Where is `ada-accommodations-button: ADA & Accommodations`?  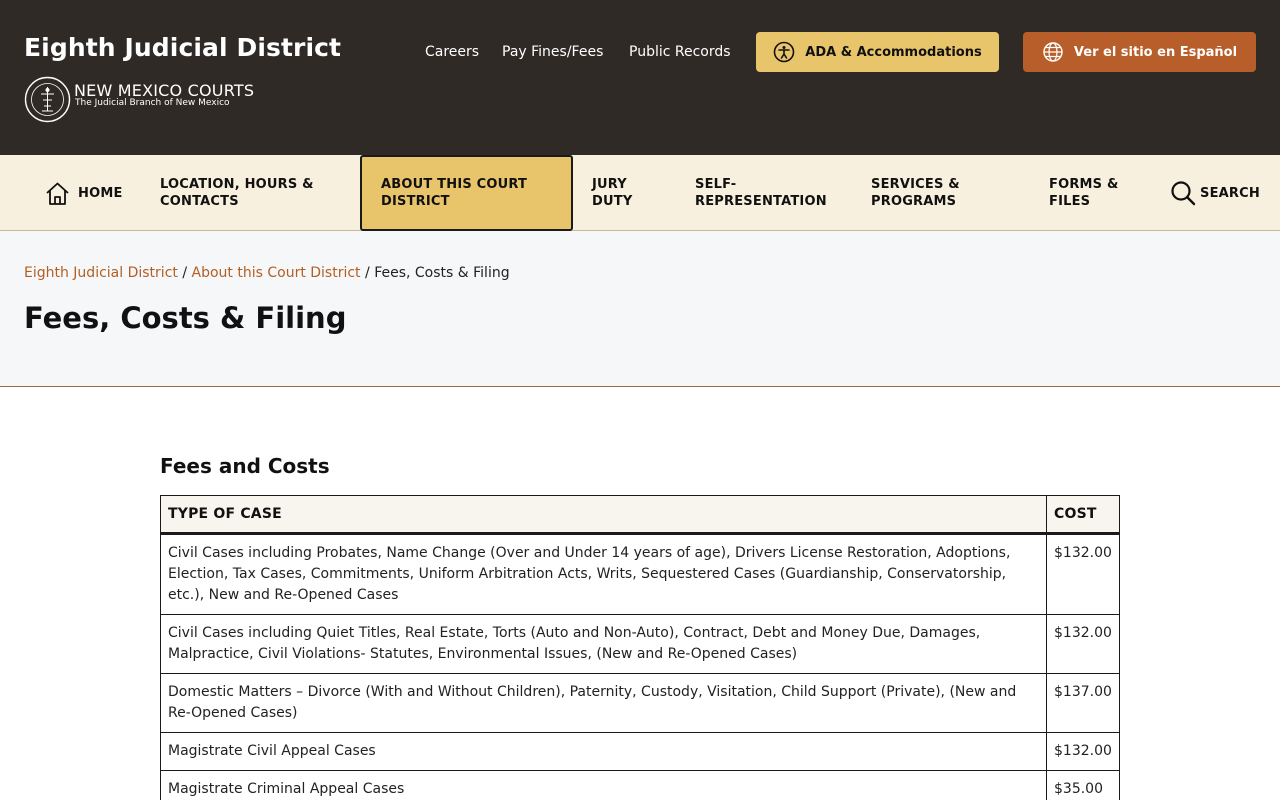
ada-accommodations-button: ADA & Accommodations is located at coordinates (877, 52).